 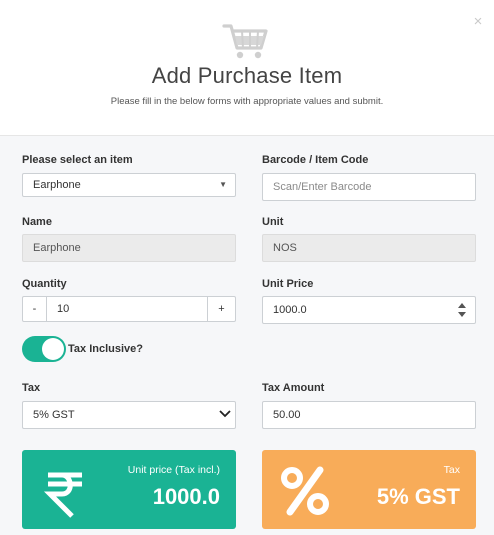 What do you see at coordinates (288, 284) in the screenshot?
I see `unit-price-label: Unit Price` at bounding box center [288, 284].